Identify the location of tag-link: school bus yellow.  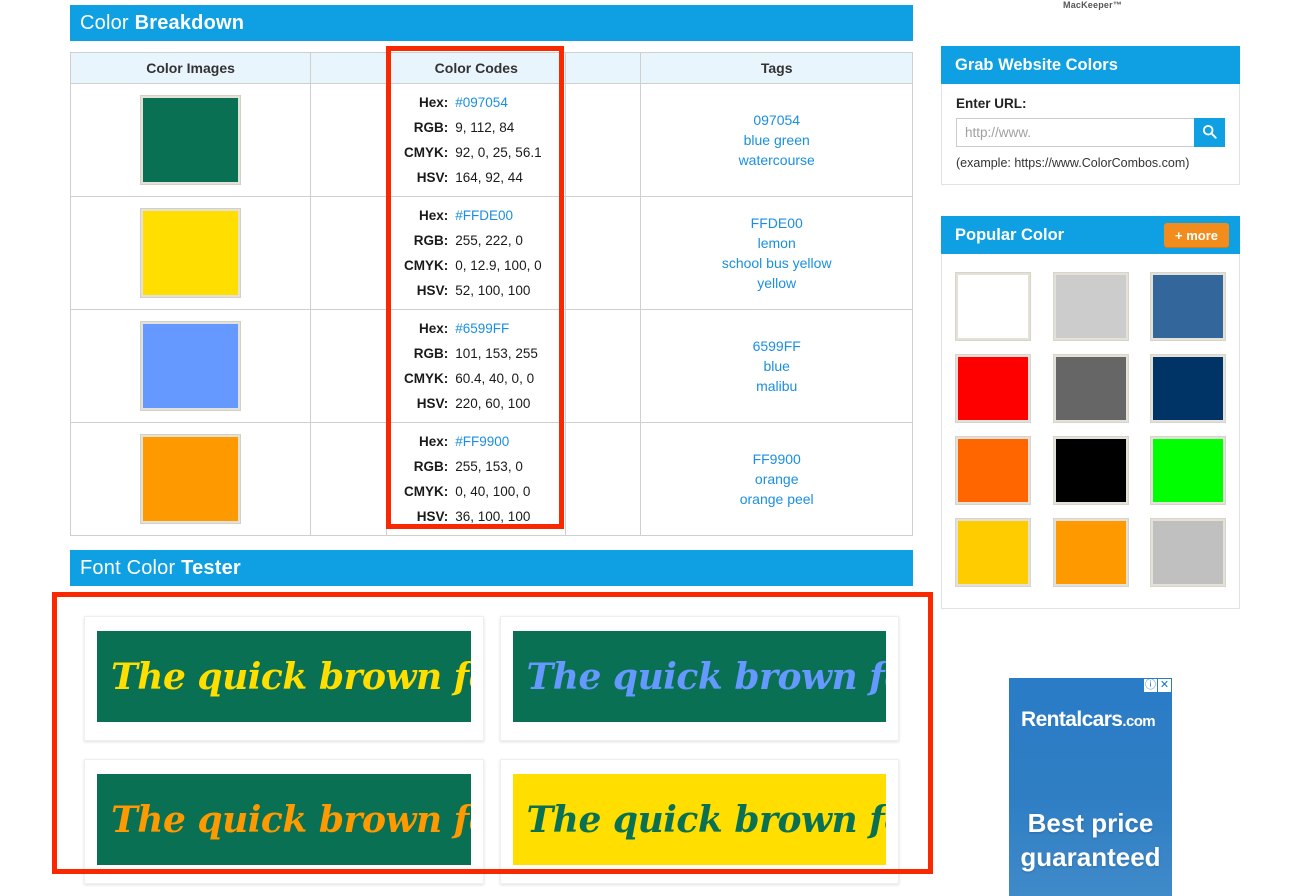
(776, 263).